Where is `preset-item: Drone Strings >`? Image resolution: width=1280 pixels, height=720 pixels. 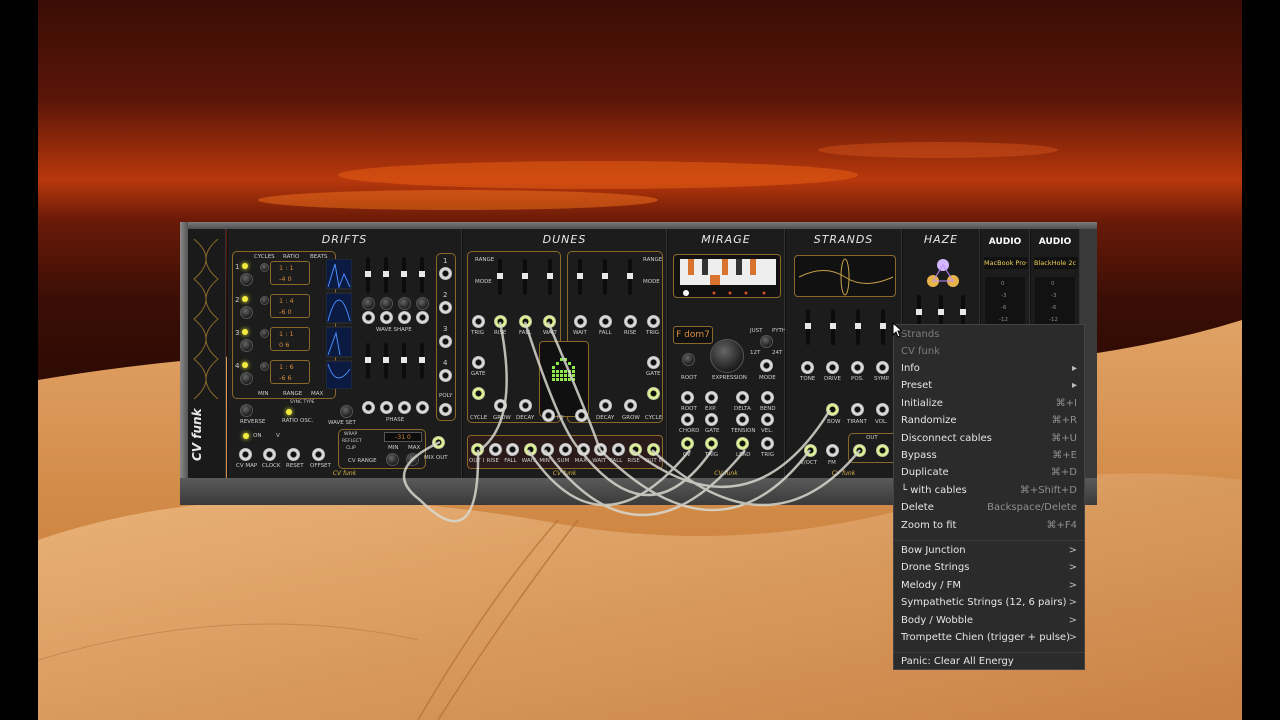
preset-item: Drone Strings > is located at coordinates (989, 568).